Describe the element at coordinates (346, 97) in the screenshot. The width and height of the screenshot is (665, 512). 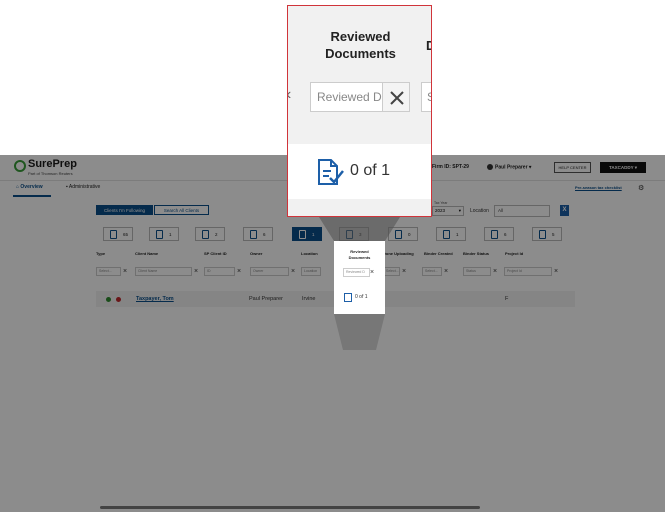
I see `lens-reviewed-filter-input: Reviewed D` at that location.